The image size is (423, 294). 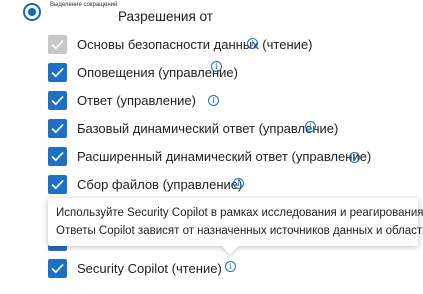 I want to click on checkbox-file-collection, so click(x=57, y=184).